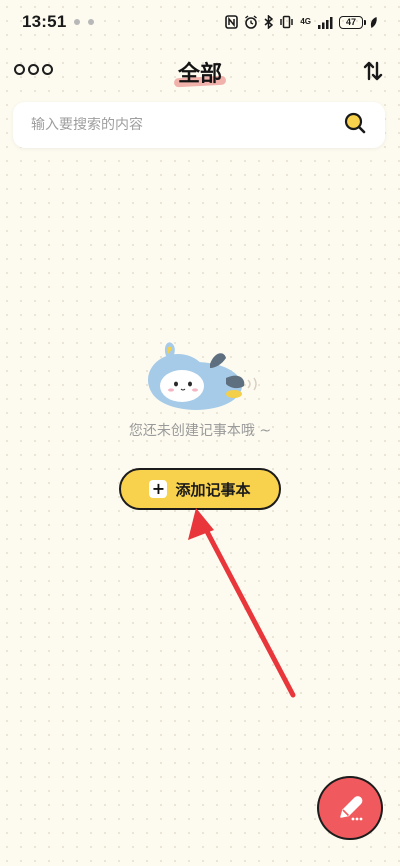 The width and height of the screenshot is (400, 866). Describe the element at coordinates (200, 22) in the screenshot. I see `status-bar: 13:51 4G 47` at that location.